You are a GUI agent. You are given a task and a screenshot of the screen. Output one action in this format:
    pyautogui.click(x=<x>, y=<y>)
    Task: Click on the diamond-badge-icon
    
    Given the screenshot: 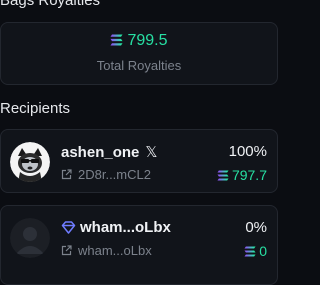 What is the action you would take?
    pyautogui.click(x=68, y=229)
    